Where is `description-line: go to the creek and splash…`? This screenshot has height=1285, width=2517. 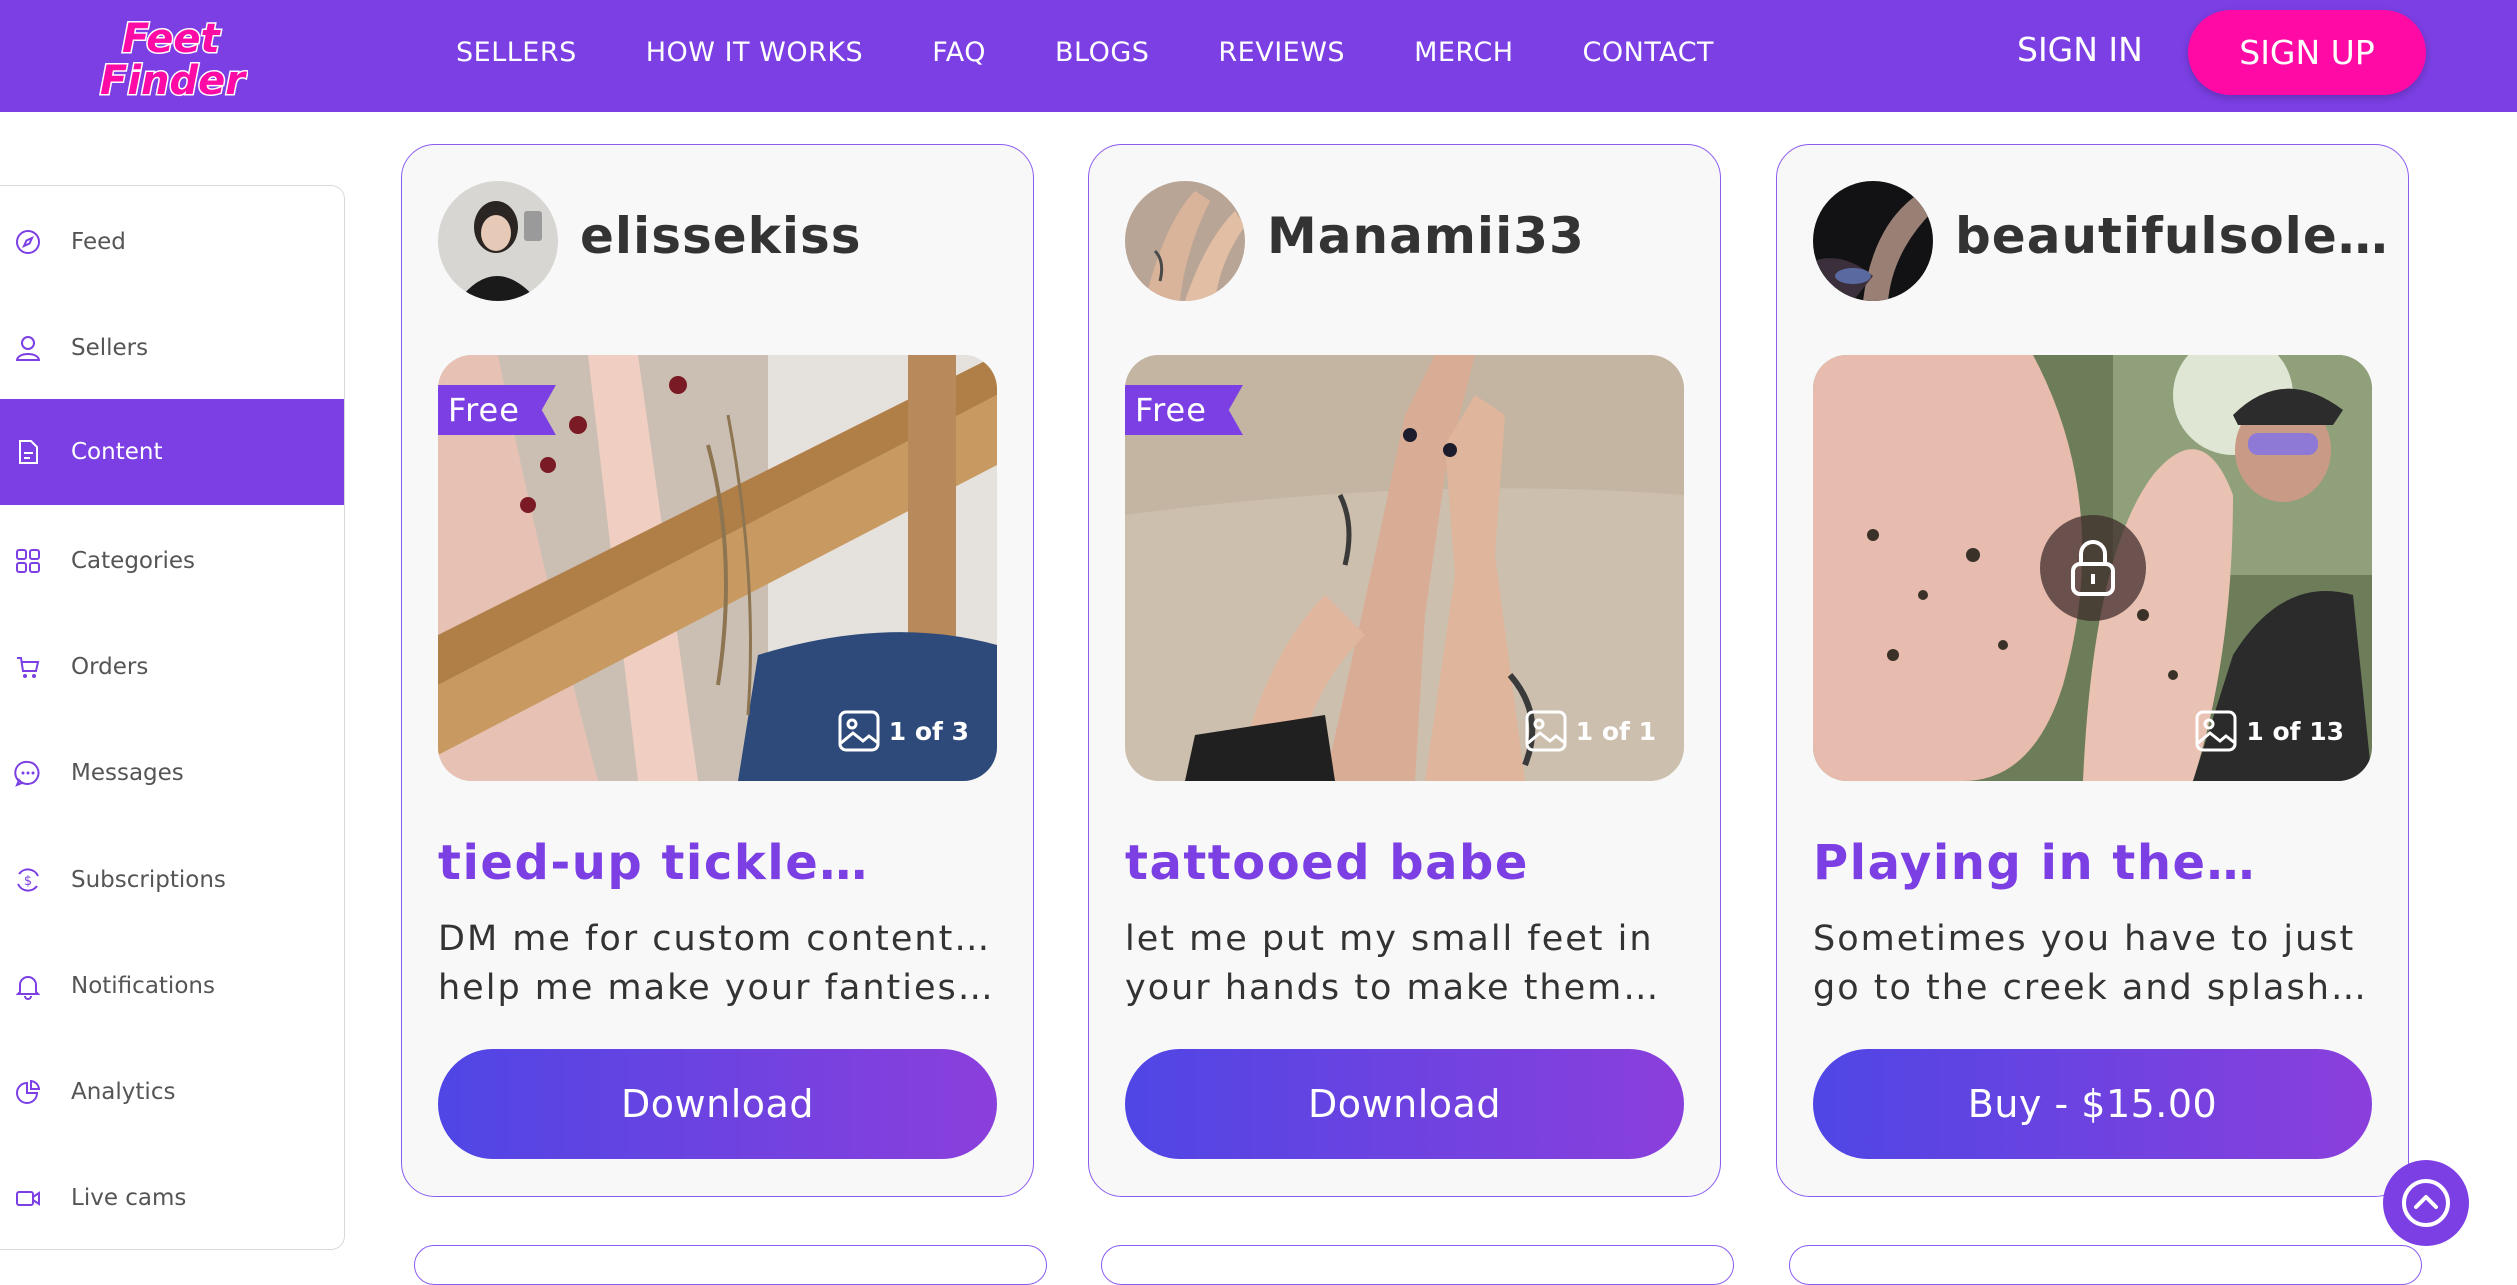
description-line: go to the creek and splash… is located at coordinates (2090, 988).